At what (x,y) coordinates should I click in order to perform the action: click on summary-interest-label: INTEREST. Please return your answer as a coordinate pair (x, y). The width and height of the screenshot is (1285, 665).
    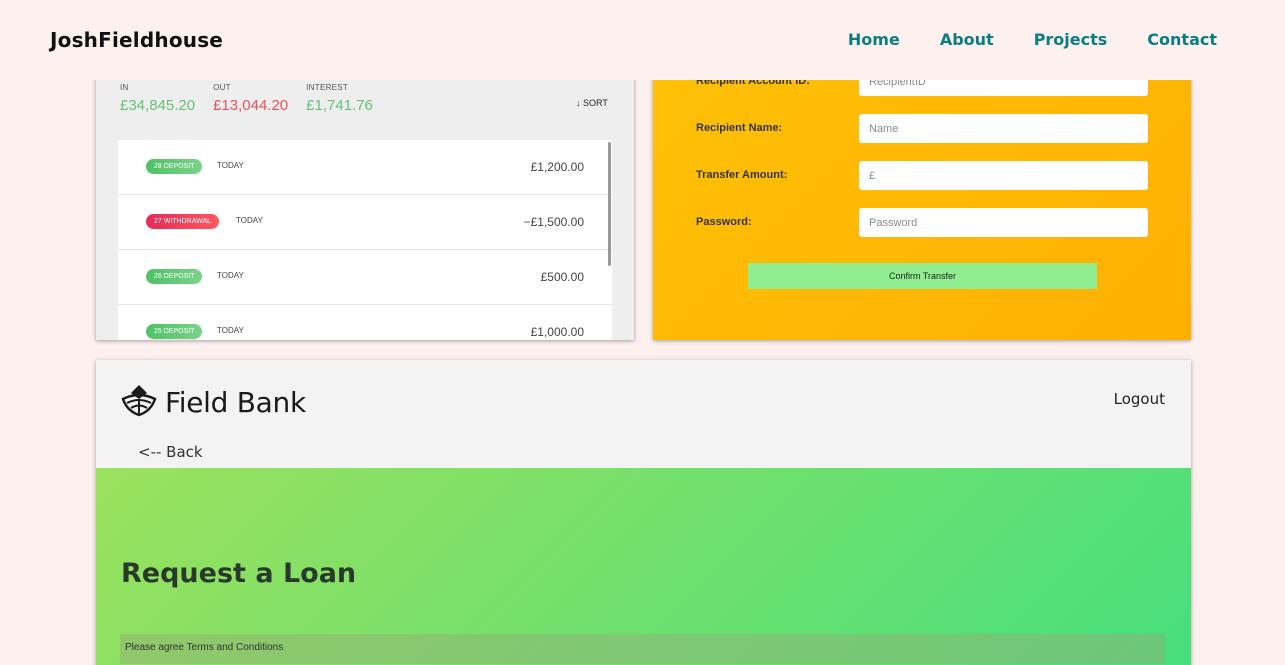
    Looking at the image, I should click on (327, 87).